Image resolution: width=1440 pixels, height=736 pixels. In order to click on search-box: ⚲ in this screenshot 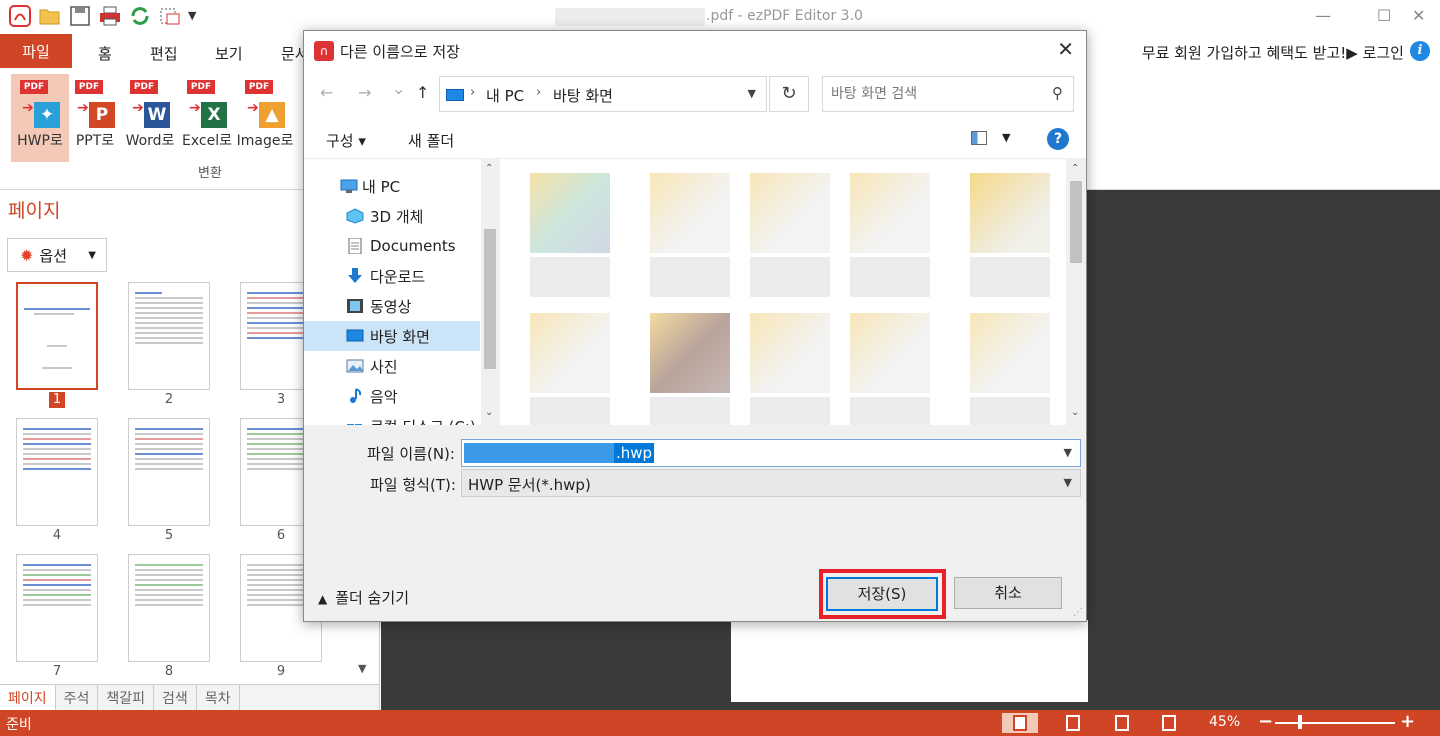, I will do `click(948, 94)`.